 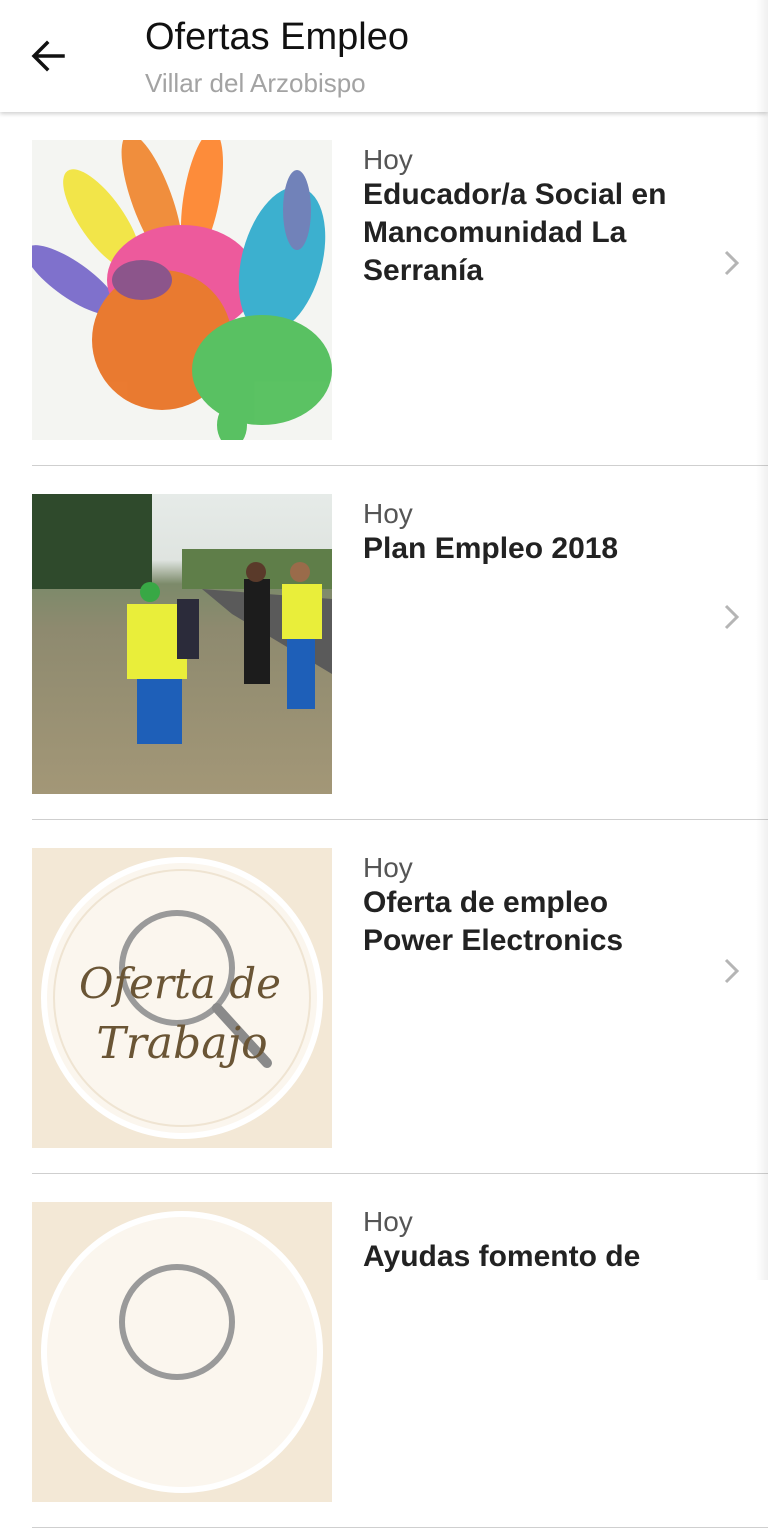 I want to click on beige-logo-image, so click(x=182, y=1352).